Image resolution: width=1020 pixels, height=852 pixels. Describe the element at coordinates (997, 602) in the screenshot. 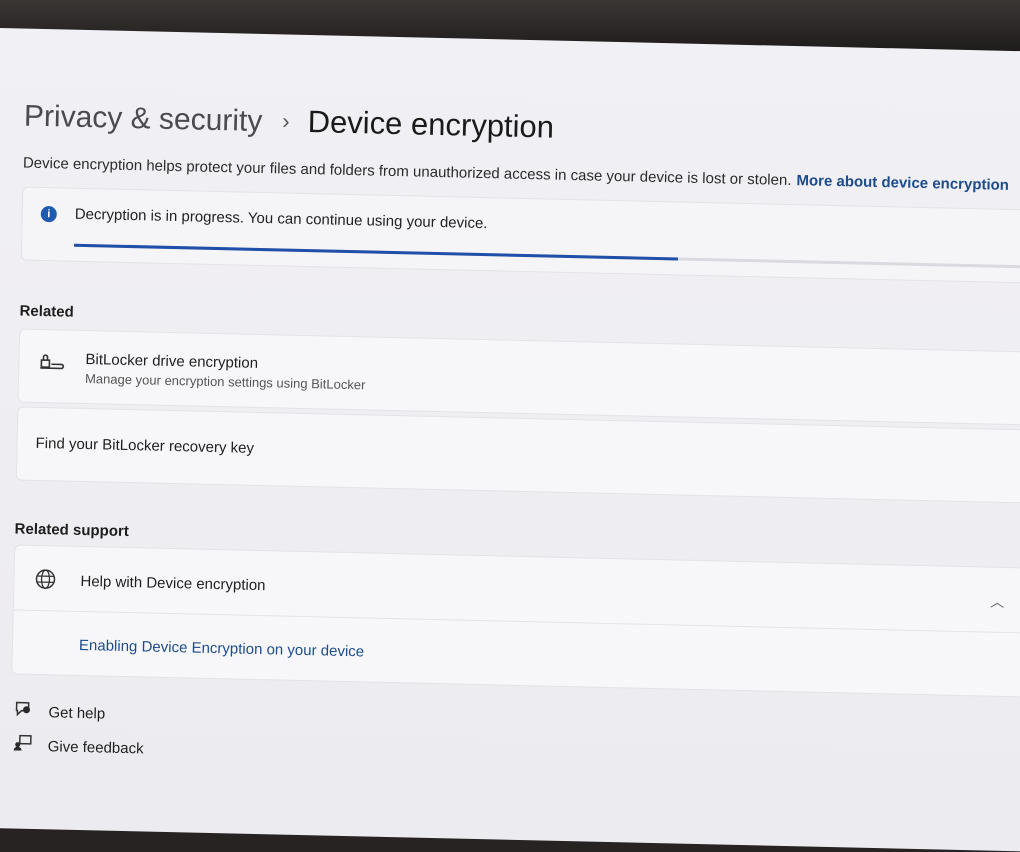

I see `chevron-up-icon: ︿` at that location.